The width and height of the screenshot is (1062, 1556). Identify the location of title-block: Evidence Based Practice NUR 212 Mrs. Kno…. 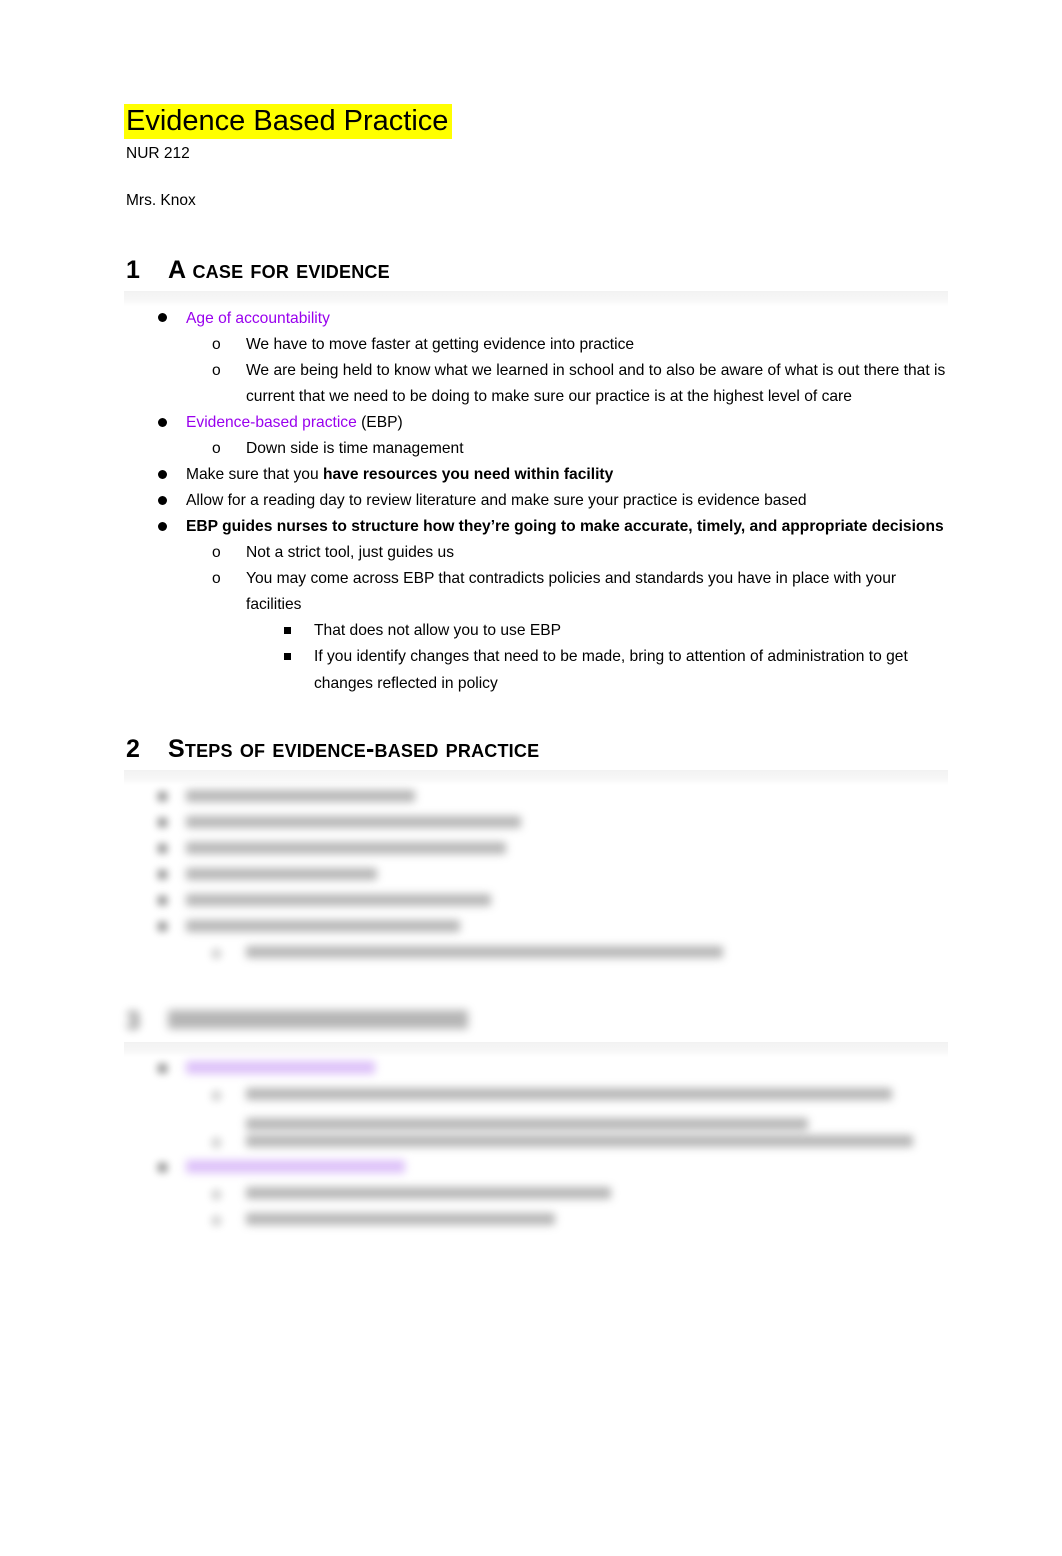
(536, 158).